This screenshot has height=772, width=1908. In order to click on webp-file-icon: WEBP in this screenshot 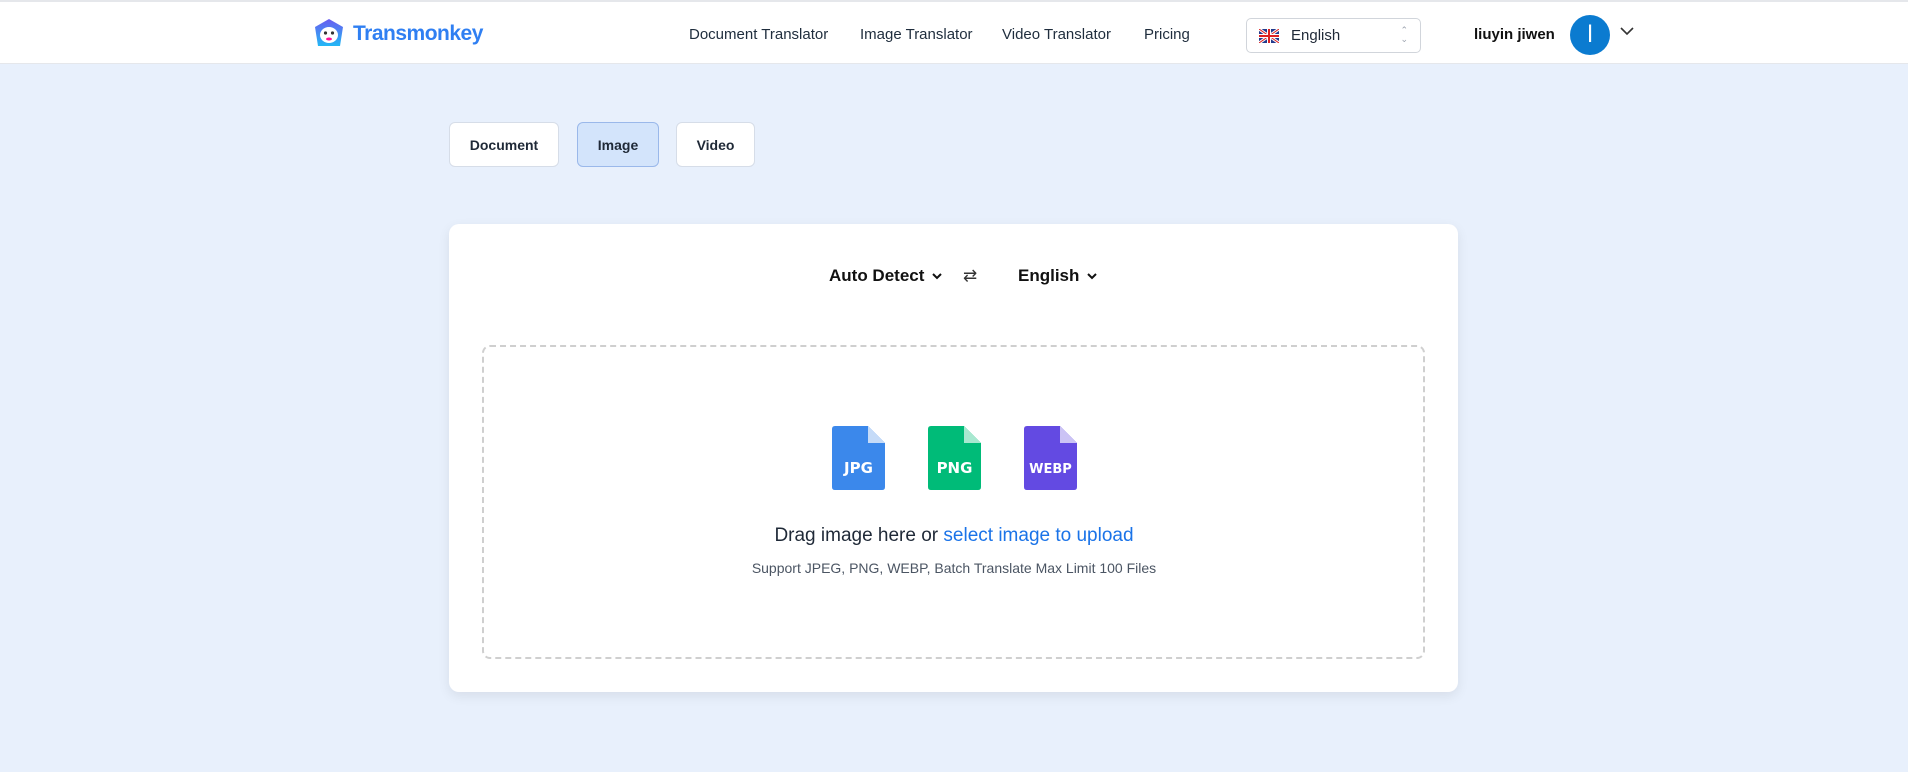, I will do `click(1050, 458)`.